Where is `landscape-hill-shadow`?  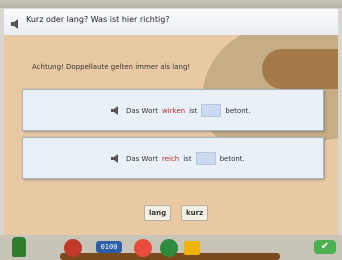 landscape-hill-shadow is located at coordinates (300, 69).